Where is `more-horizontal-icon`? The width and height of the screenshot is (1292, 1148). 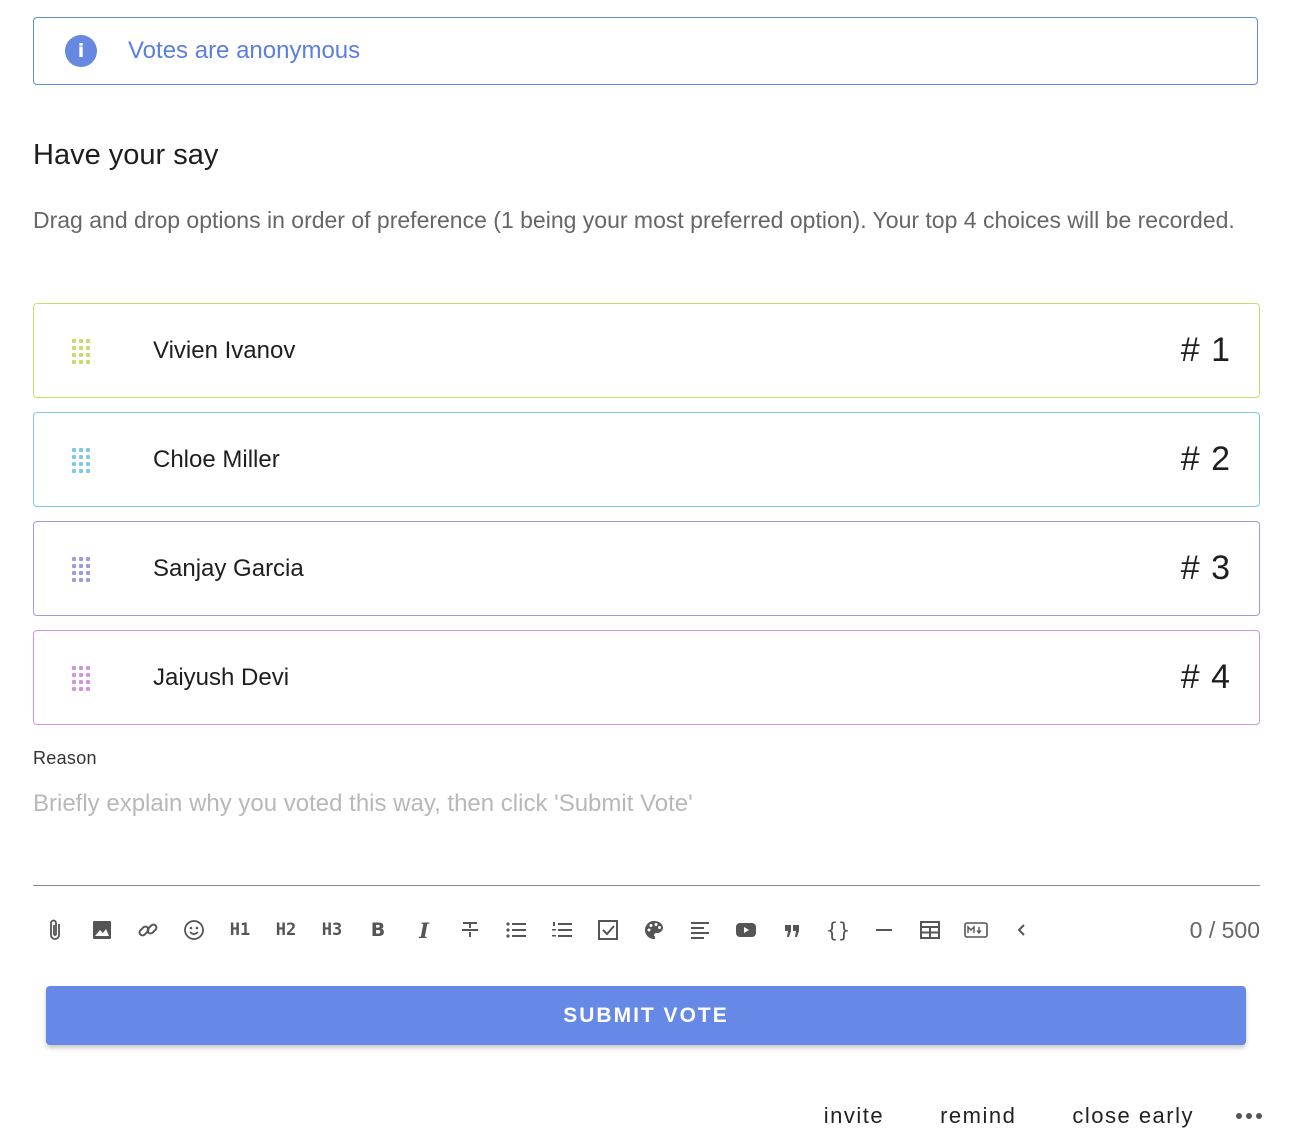
more-horizontal-icon is located at coordinates (1249, 1116).